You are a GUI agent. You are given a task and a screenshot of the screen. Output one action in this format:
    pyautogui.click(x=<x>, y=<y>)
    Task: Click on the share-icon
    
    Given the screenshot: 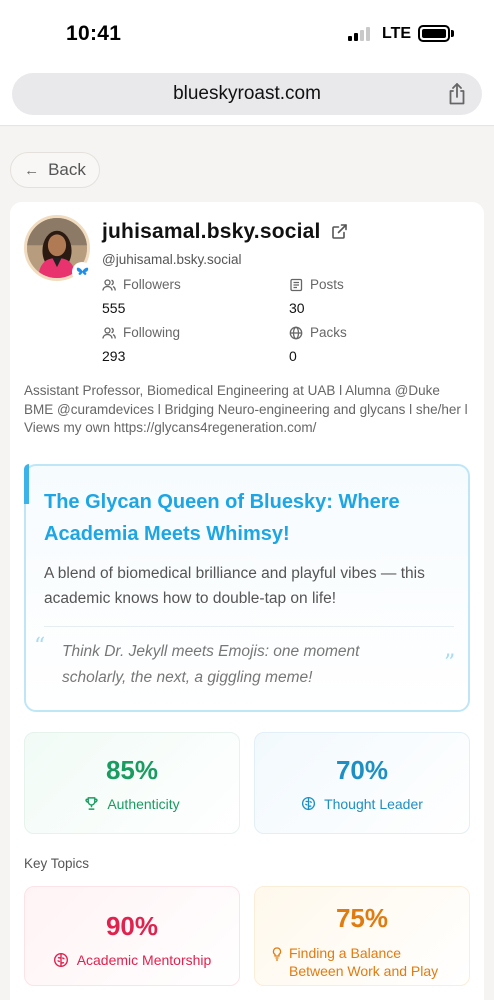 What is the action you would take?
    pyautogui.click(x=457, y=94)
    